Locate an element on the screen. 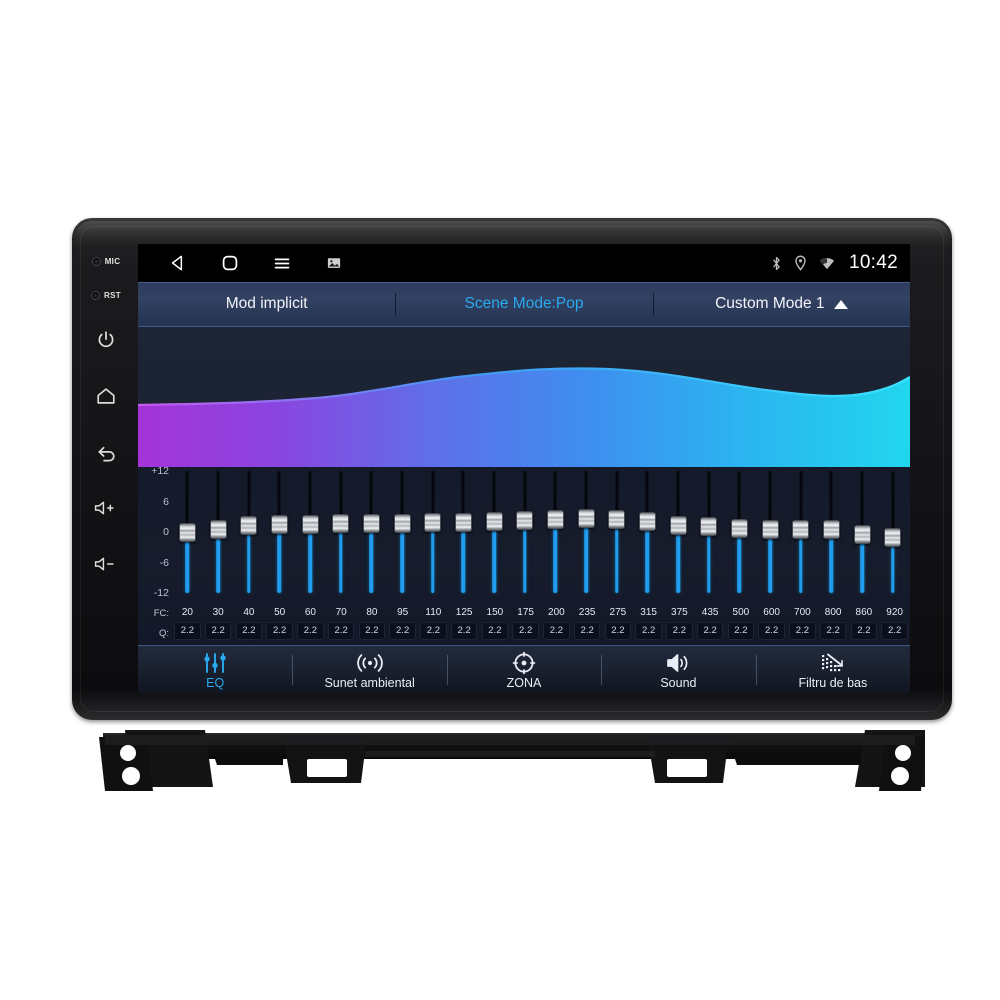  volume-down-button is located at coordinates (106, 564).